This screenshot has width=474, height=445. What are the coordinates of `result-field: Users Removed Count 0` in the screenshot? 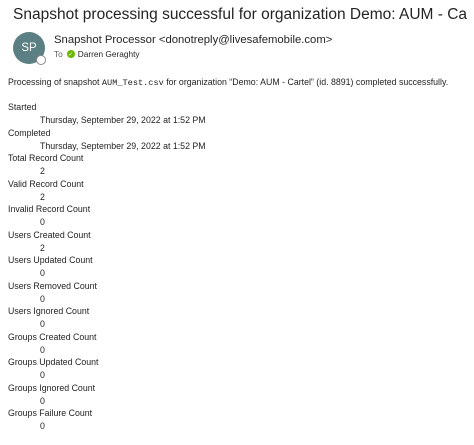 It's located at (238, 293).